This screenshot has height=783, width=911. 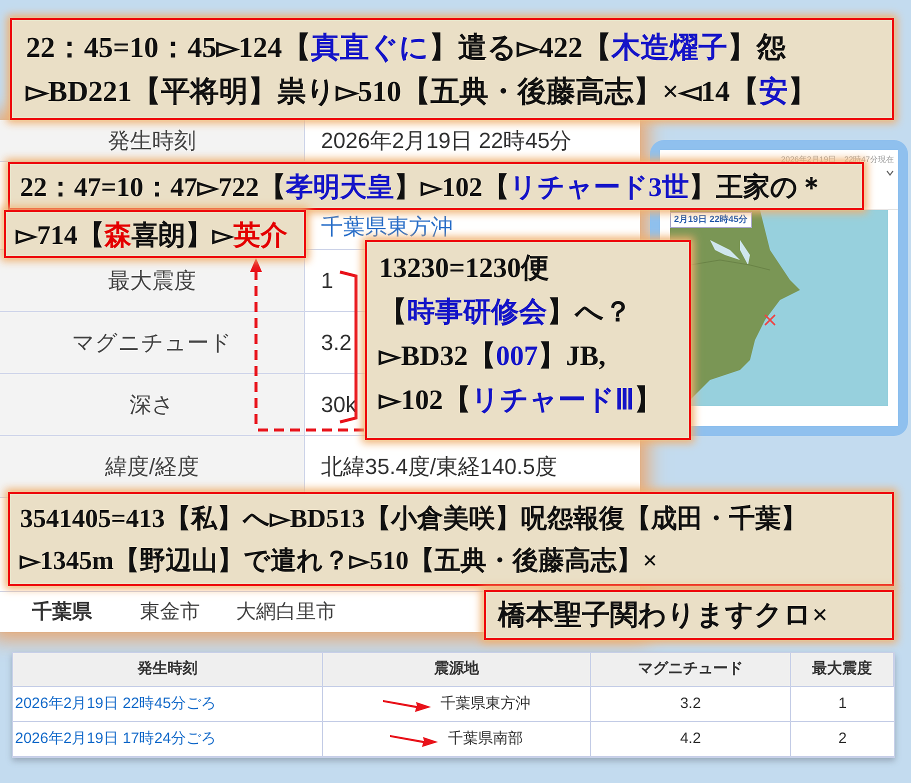 What do you see at coordinates (842, 738) in the screenshot?
I see `table-cell-text: 2` at bounding box center [842, 738].